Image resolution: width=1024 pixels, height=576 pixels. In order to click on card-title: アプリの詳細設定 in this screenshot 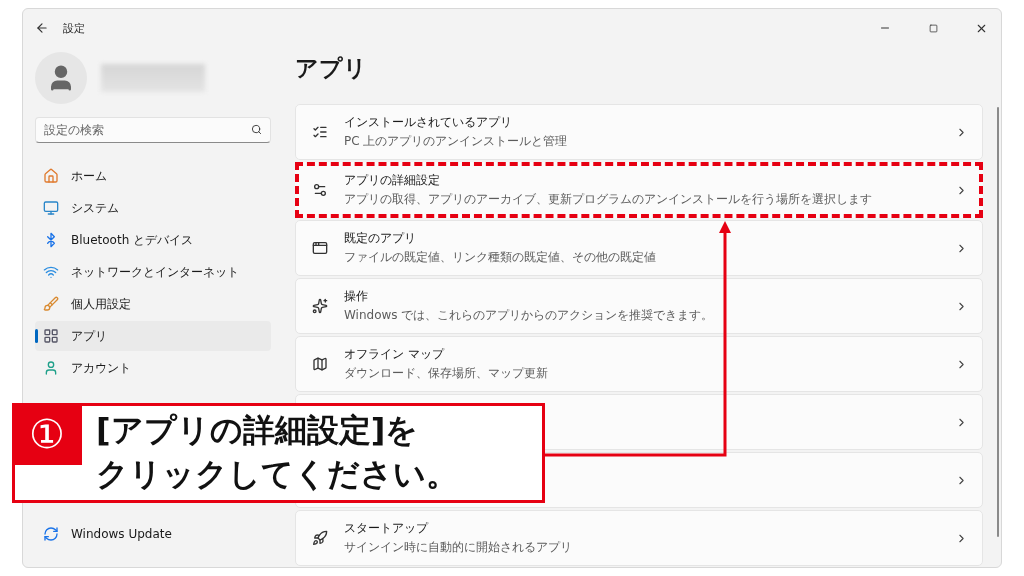, I will do `click(392, 180)`.